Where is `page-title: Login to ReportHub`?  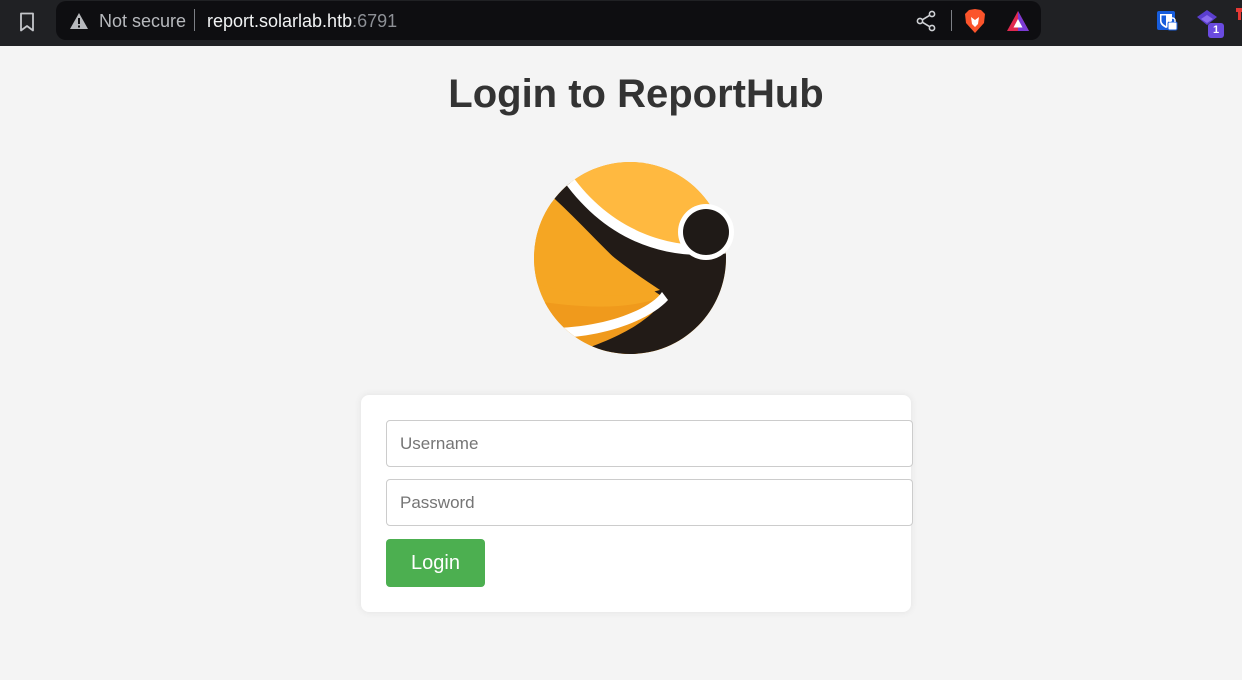
page-title: Login to ReportHub is located at coordinates (636, 94).